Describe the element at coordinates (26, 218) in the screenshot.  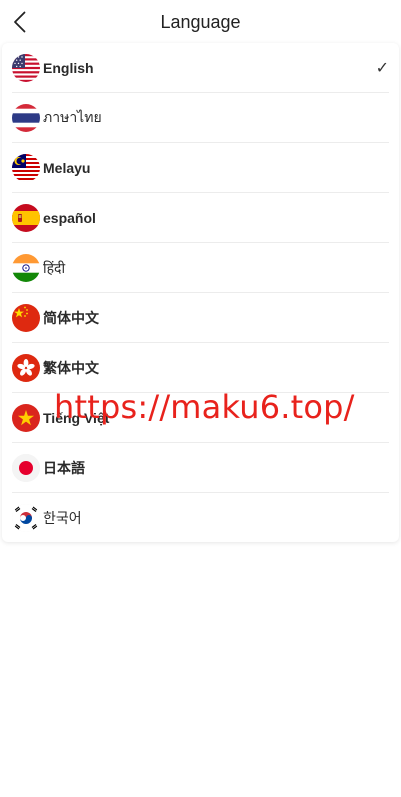
I see `spain-flag-icon` at that location.